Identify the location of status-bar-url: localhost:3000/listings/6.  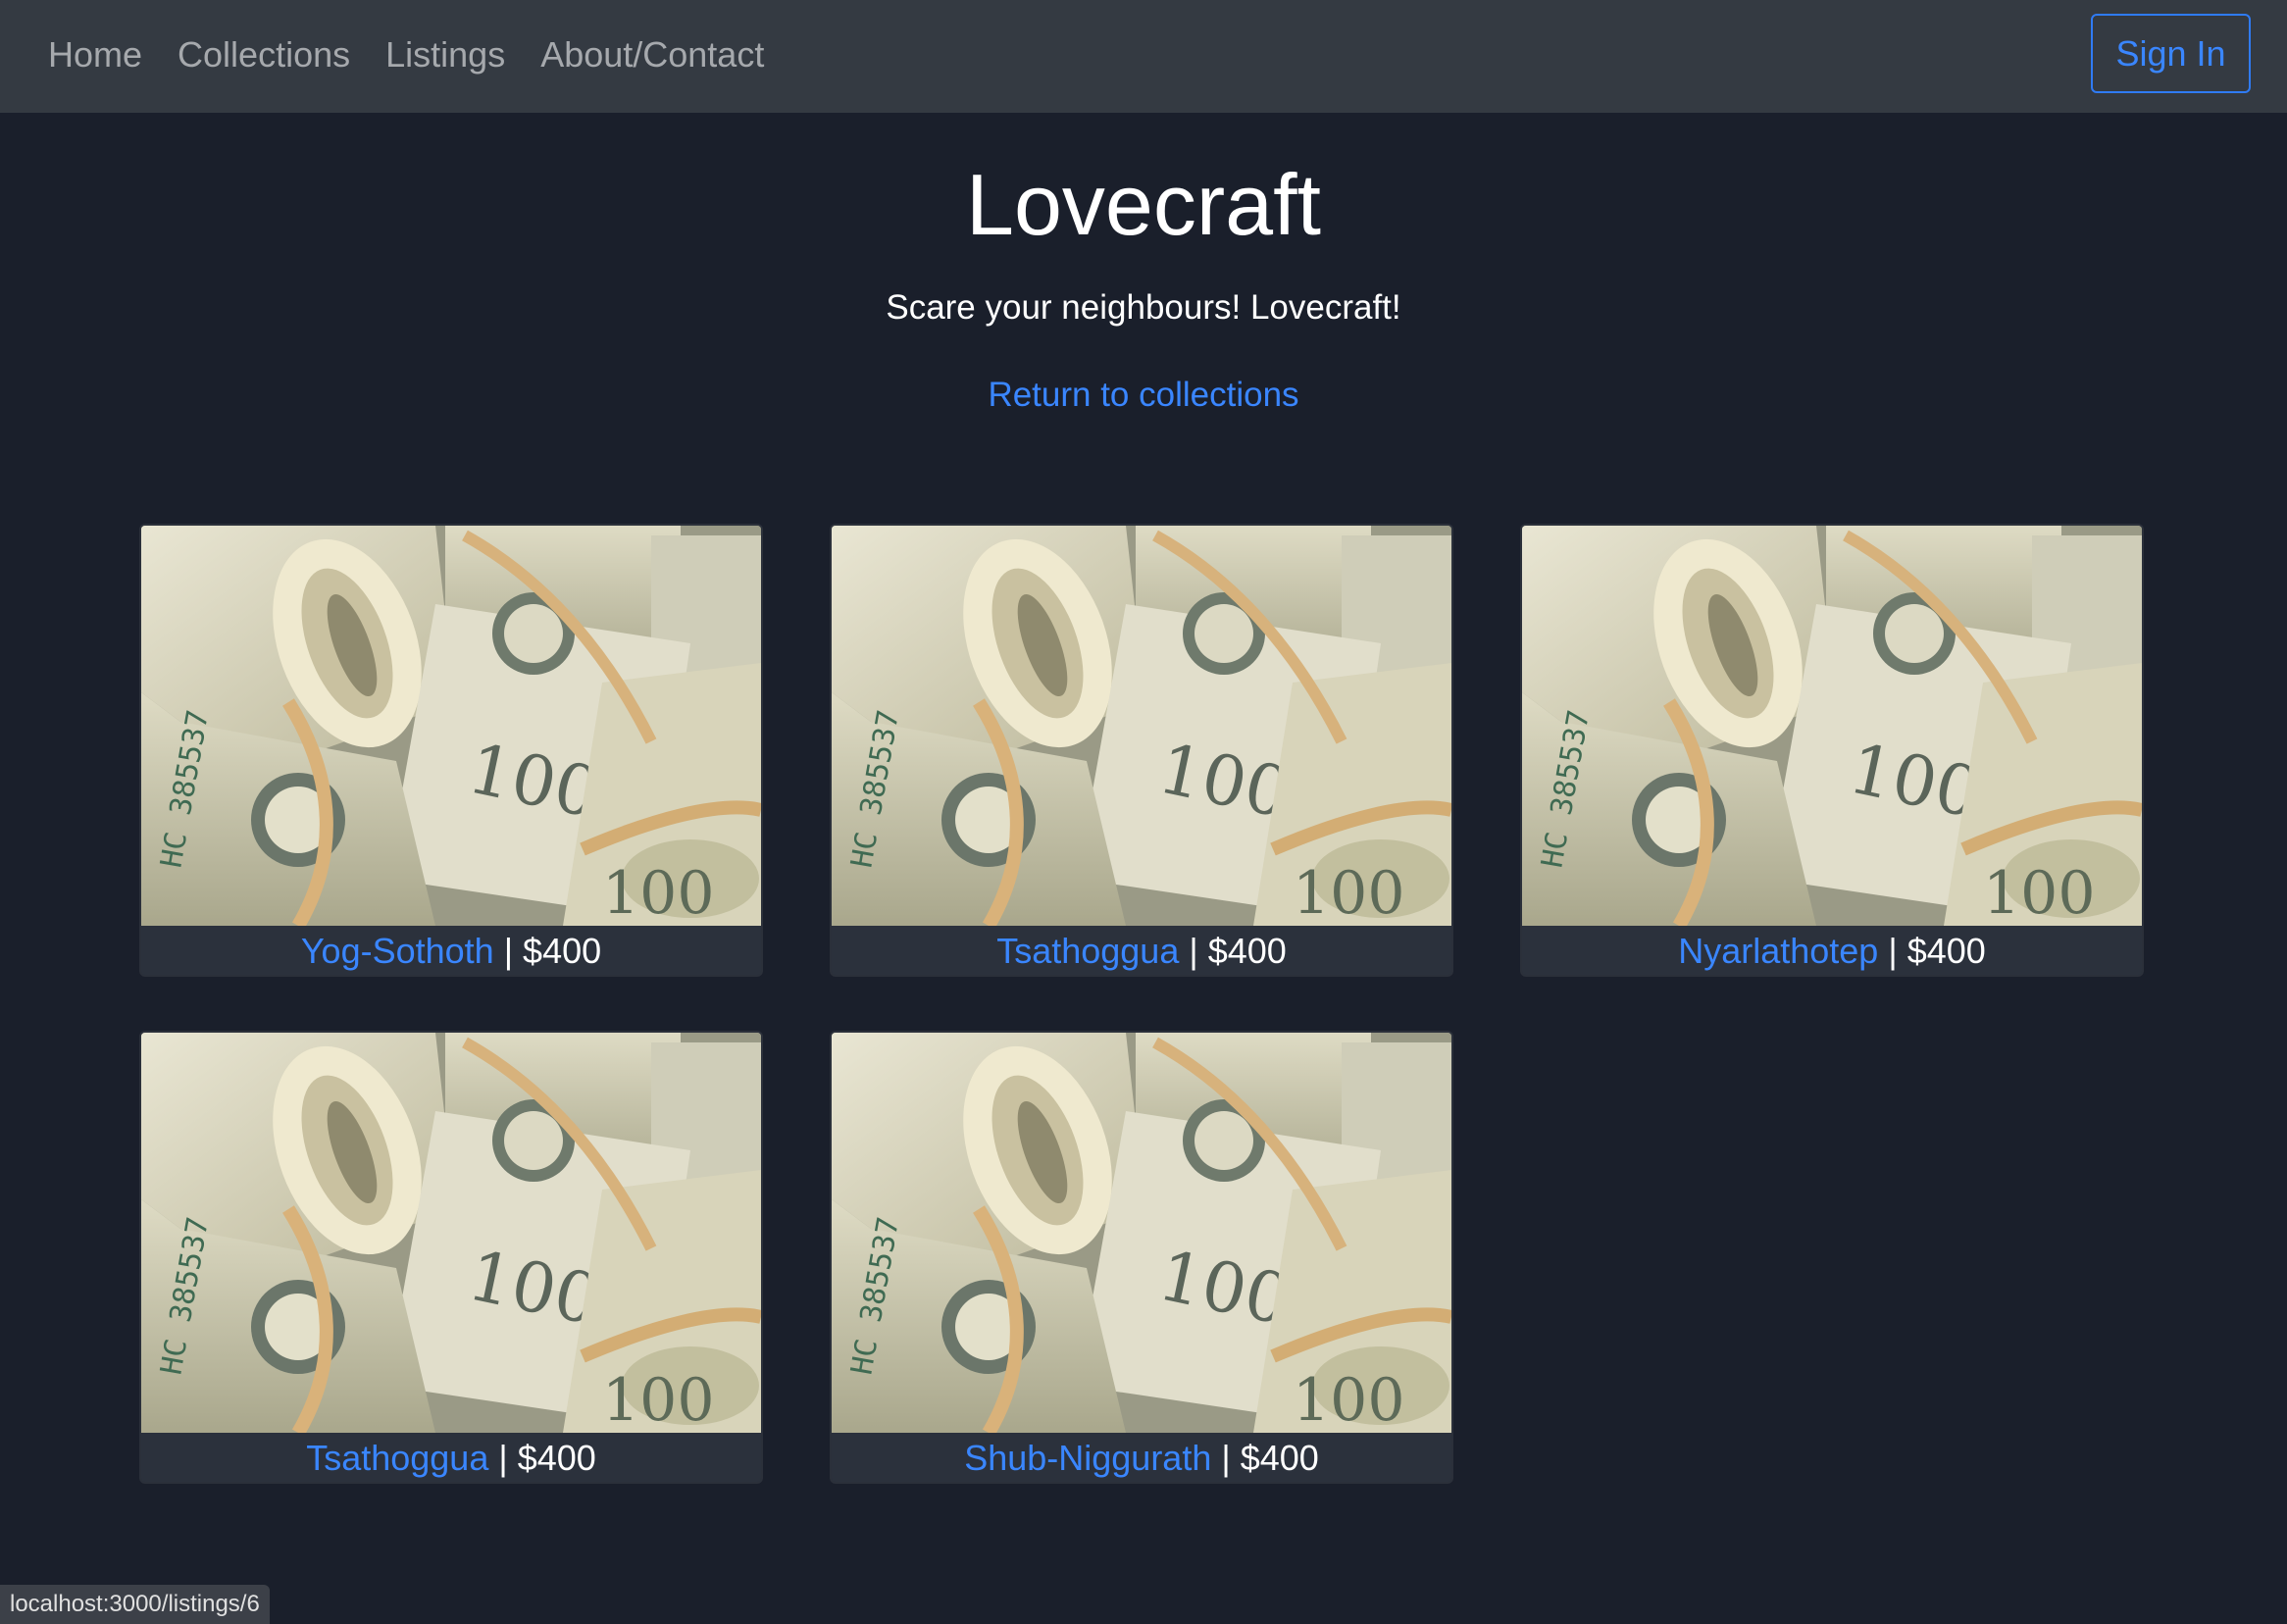
(135, 1604).